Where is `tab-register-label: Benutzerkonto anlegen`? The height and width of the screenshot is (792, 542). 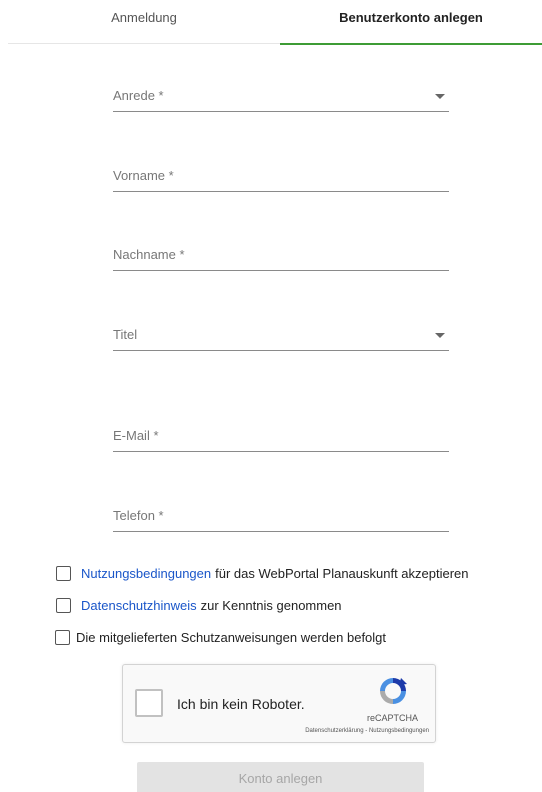
tab-register-label: Benutzerkonto anlegen is located at coordinates (411, 17).